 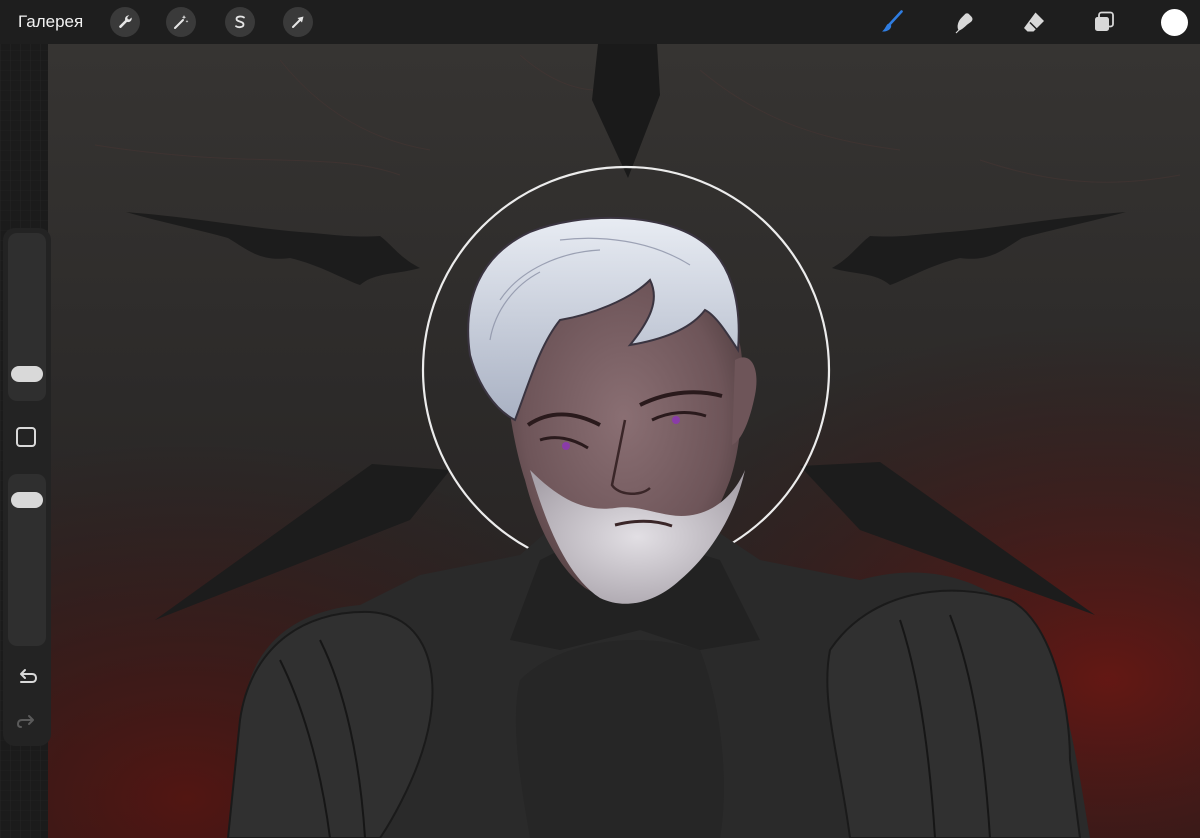 I want to click on selection-button, so click(x=240, y=22).